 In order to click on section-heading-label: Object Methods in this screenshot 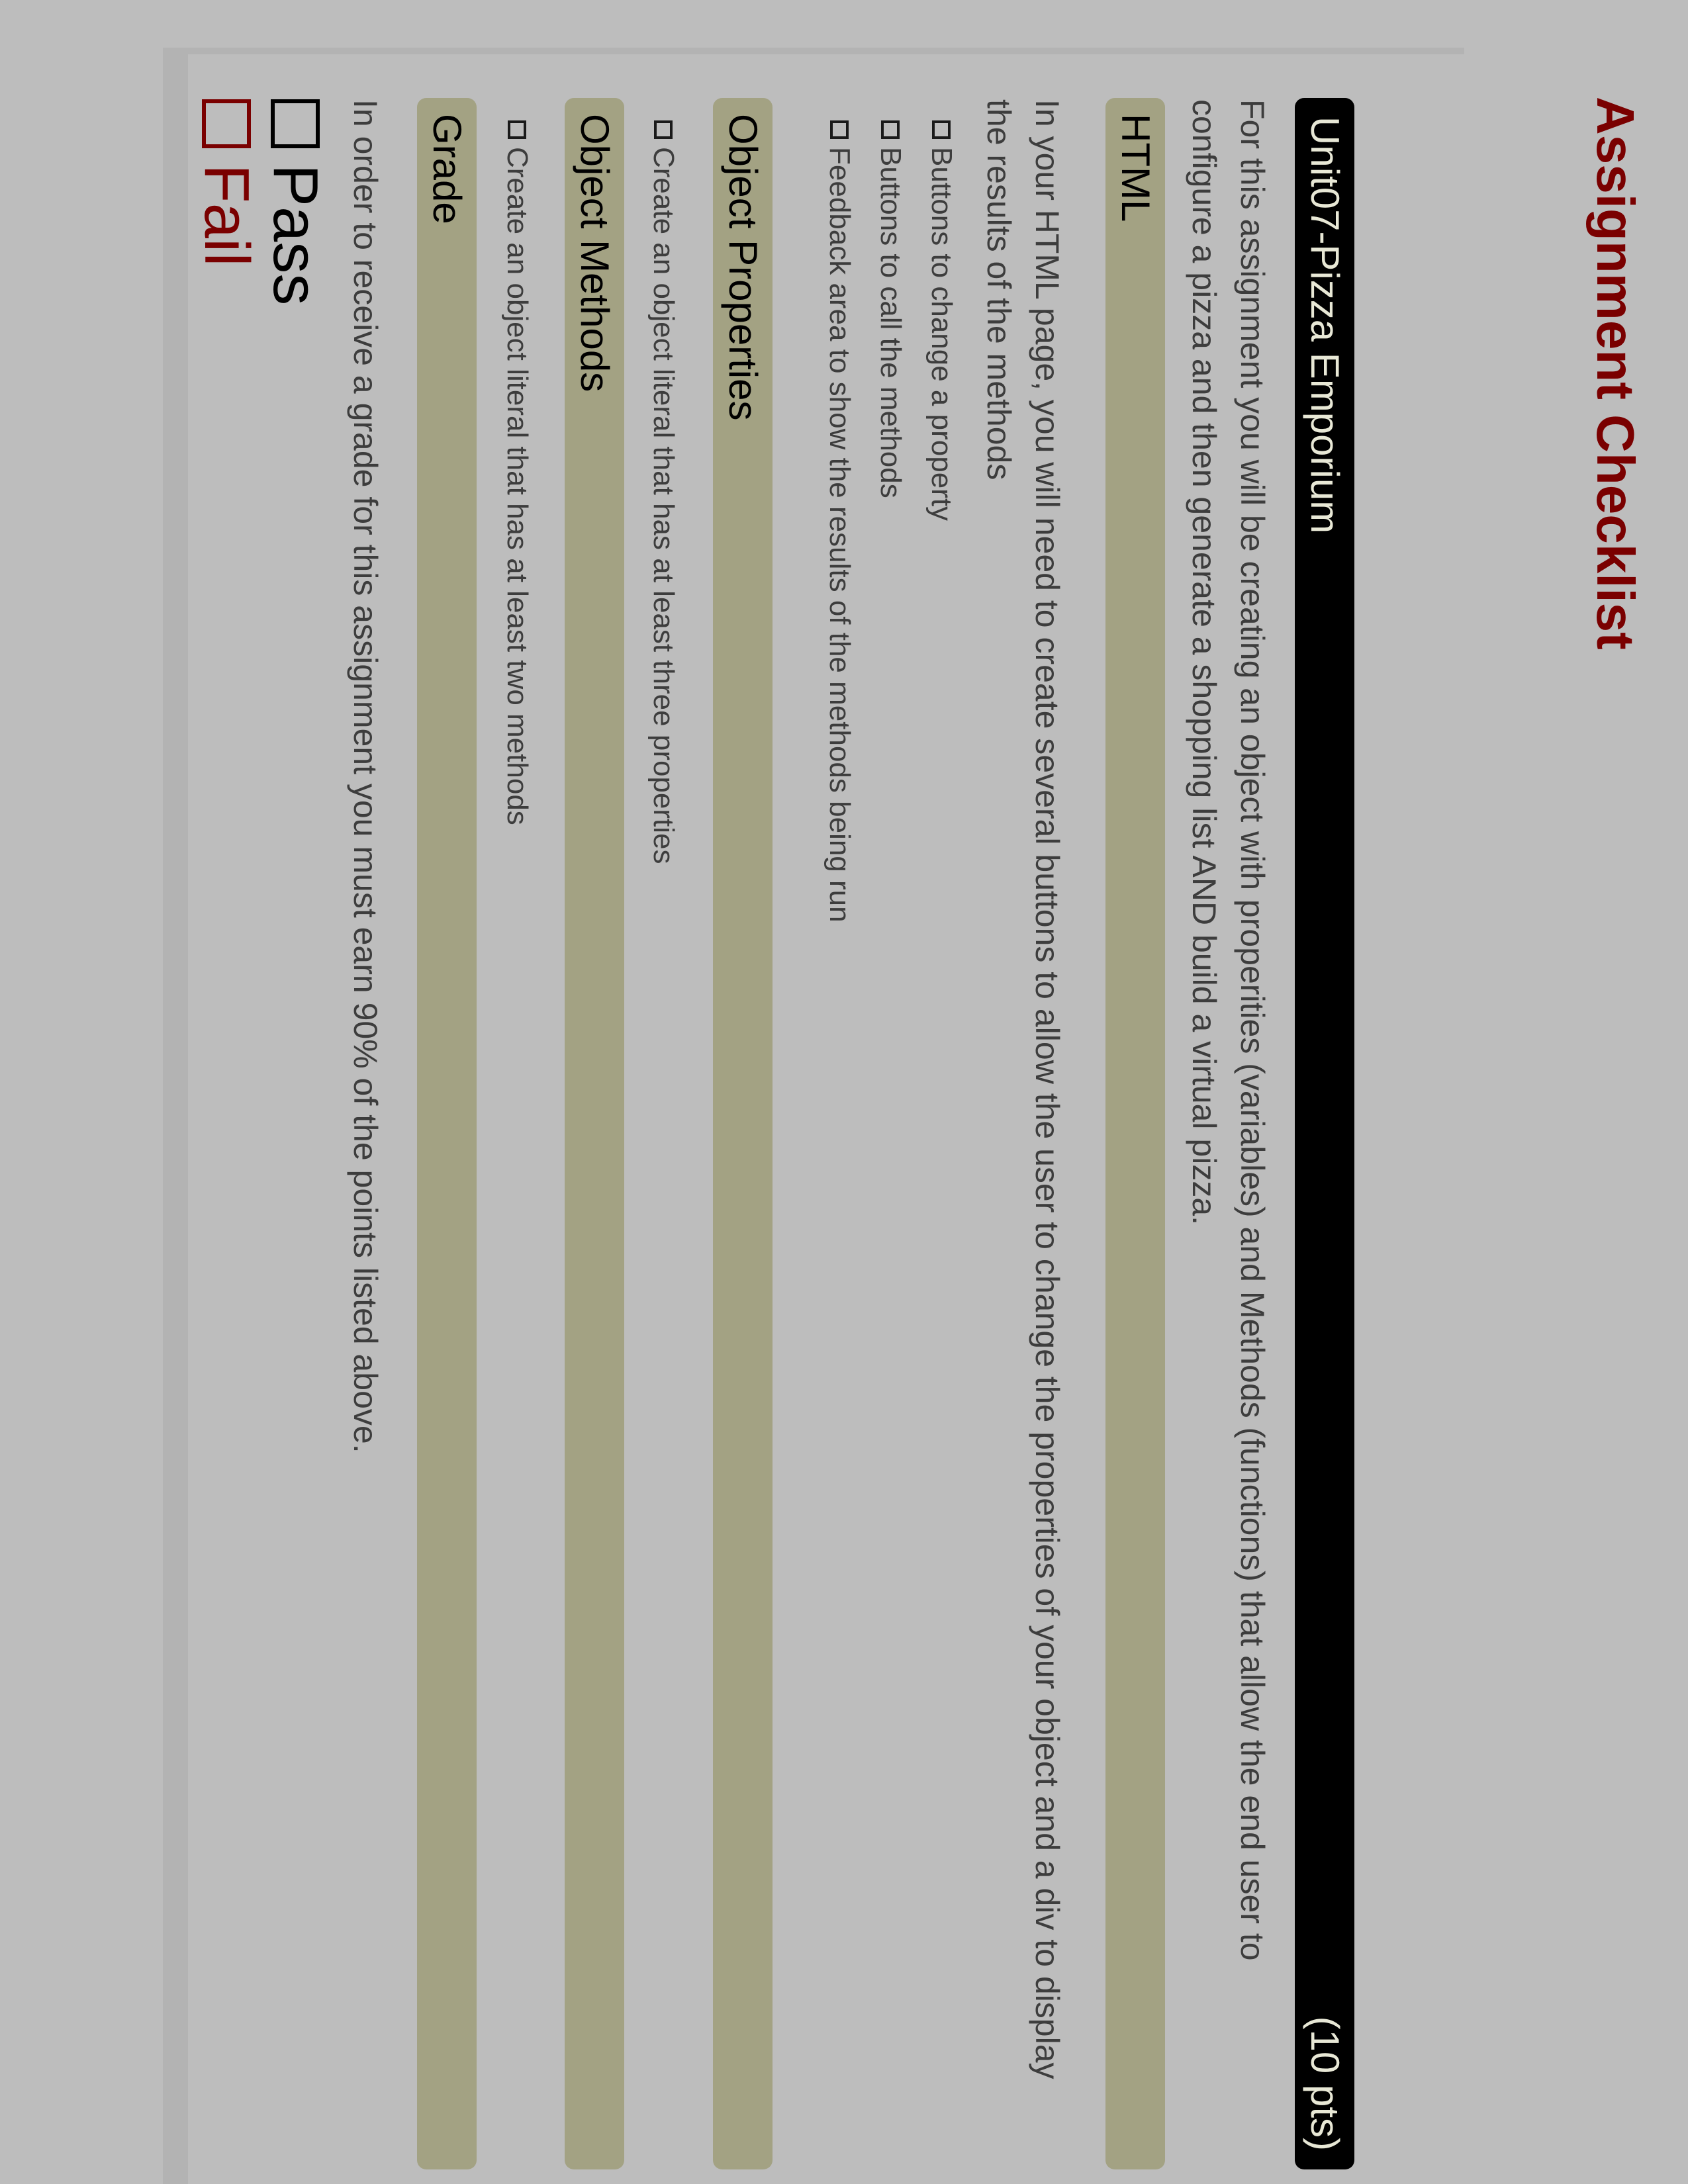, I will do `click(595, 253)`.